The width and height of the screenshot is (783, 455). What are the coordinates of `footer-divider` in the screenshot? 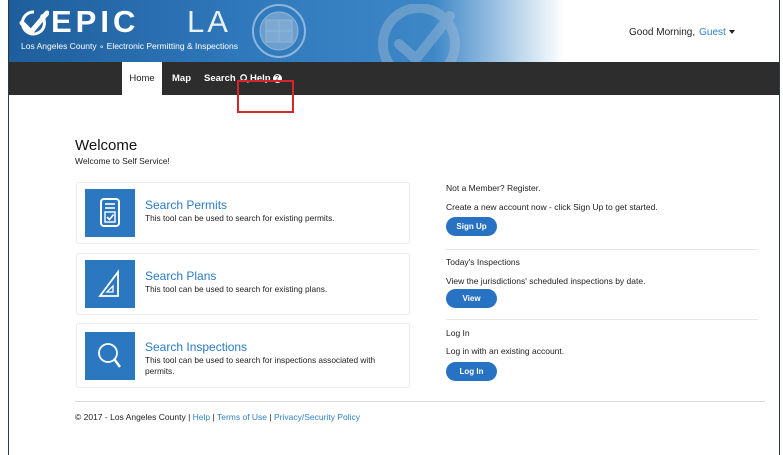 It's located at (420, 401).